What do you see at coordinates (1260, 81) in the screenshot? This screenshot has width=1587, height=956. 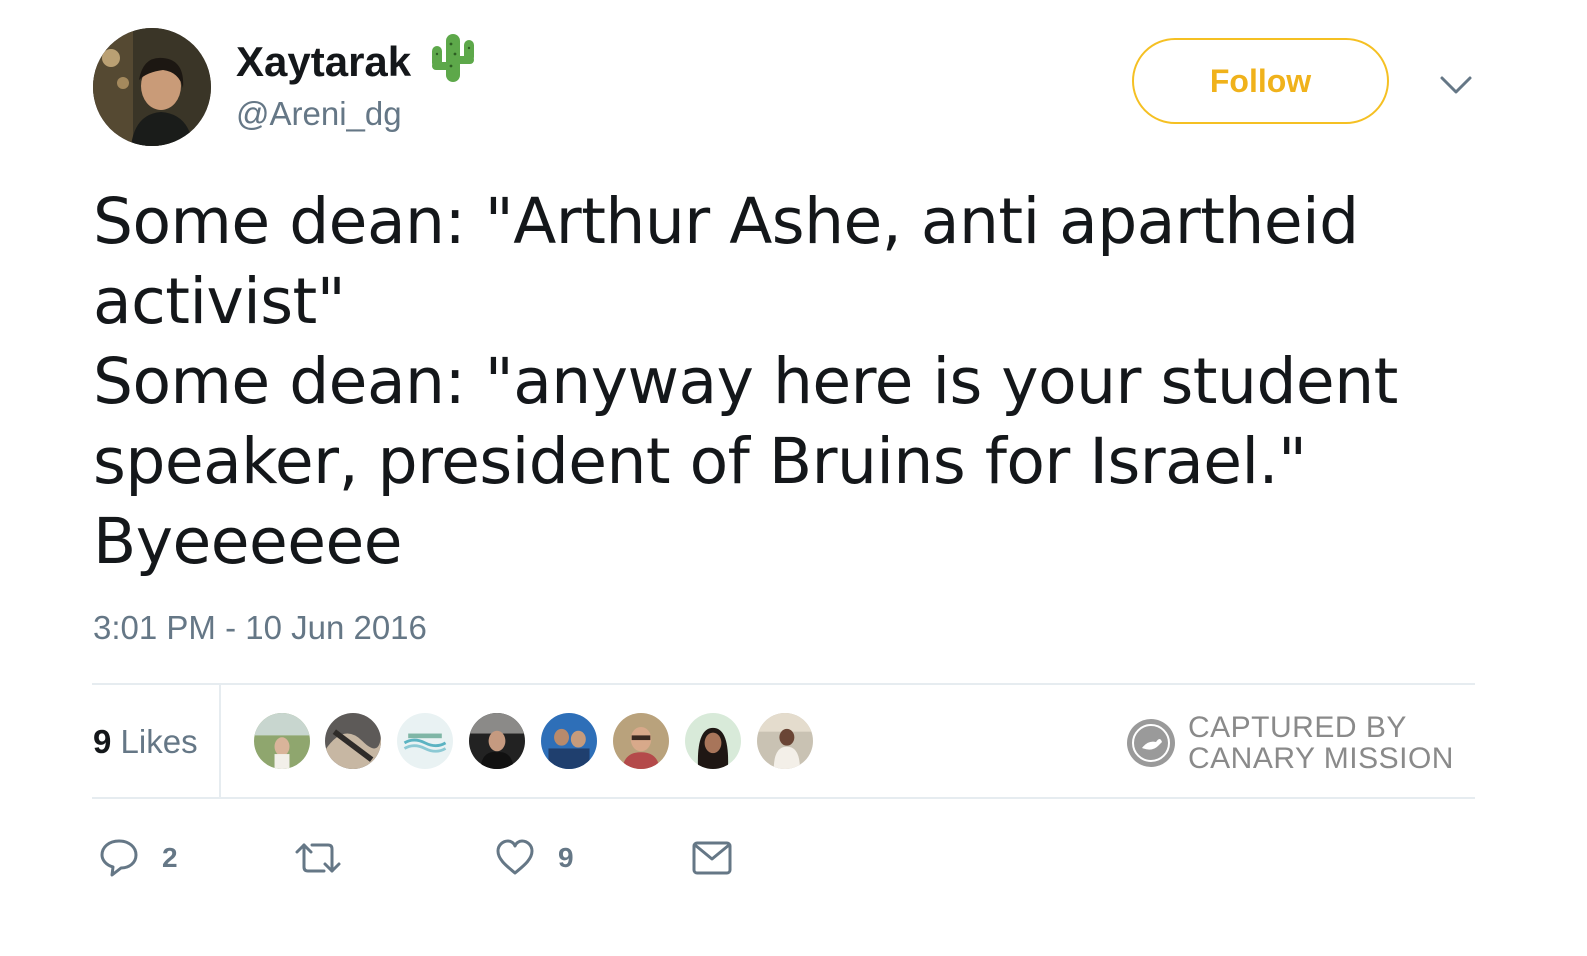 I see `follow-button: Follow` at bounding box center [1260, 81].